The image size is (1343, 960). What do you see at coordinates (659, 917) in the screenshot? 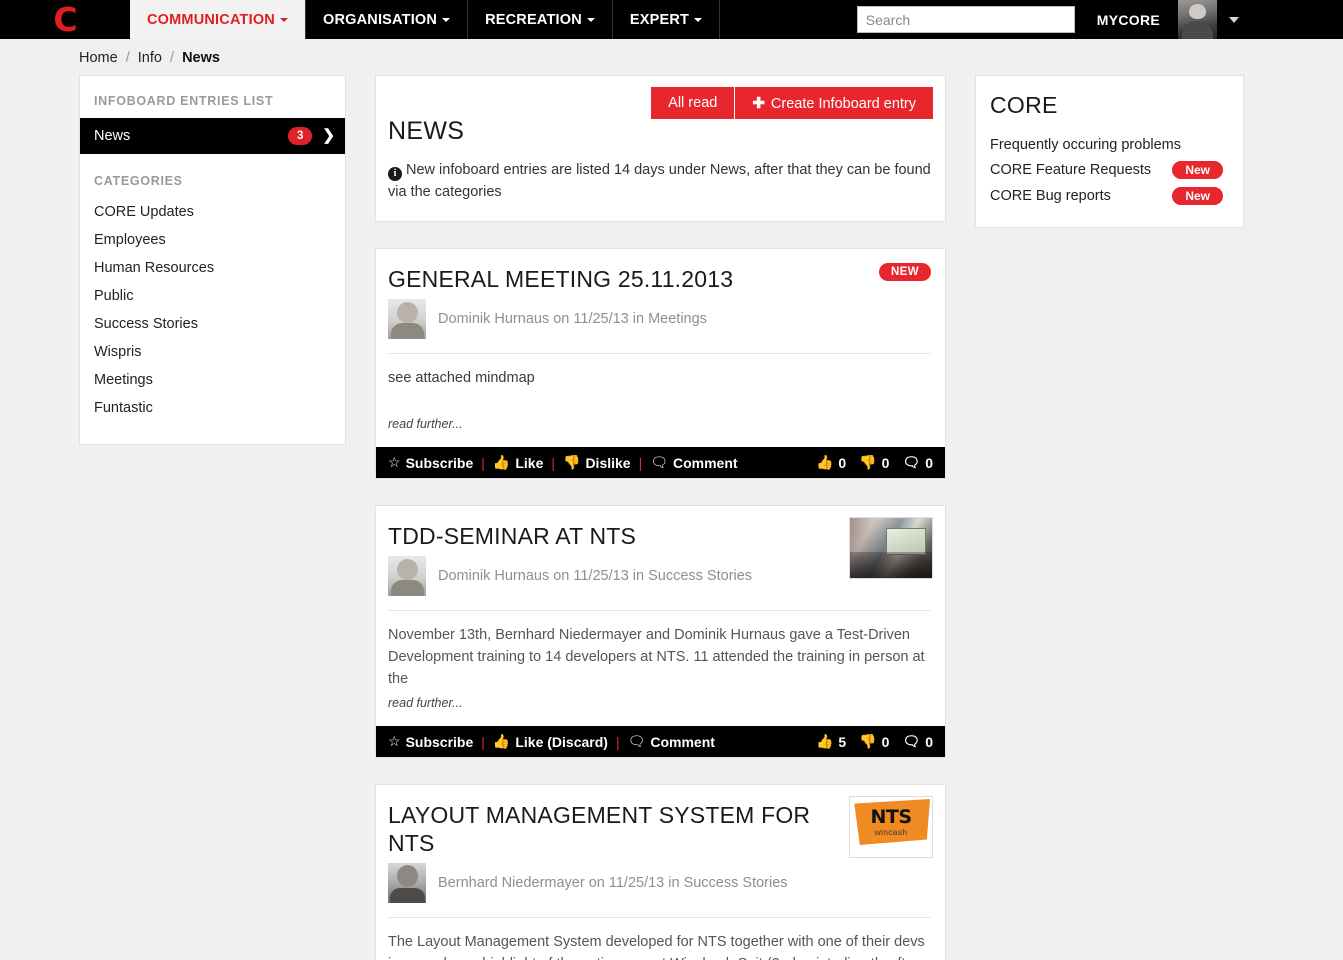
I see `divider` at bounding box center [659, 917].